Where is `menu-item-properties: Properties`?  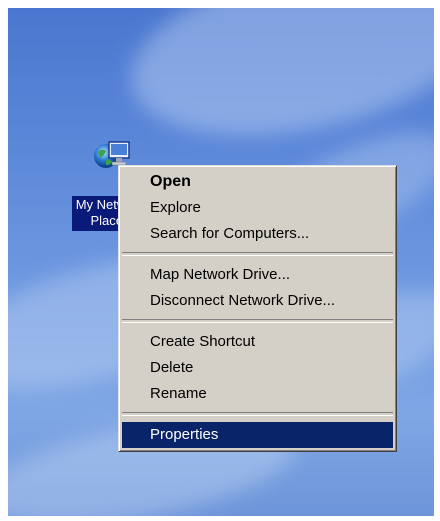
menu-item-properties: Properties is located at coordinates (257, 435).